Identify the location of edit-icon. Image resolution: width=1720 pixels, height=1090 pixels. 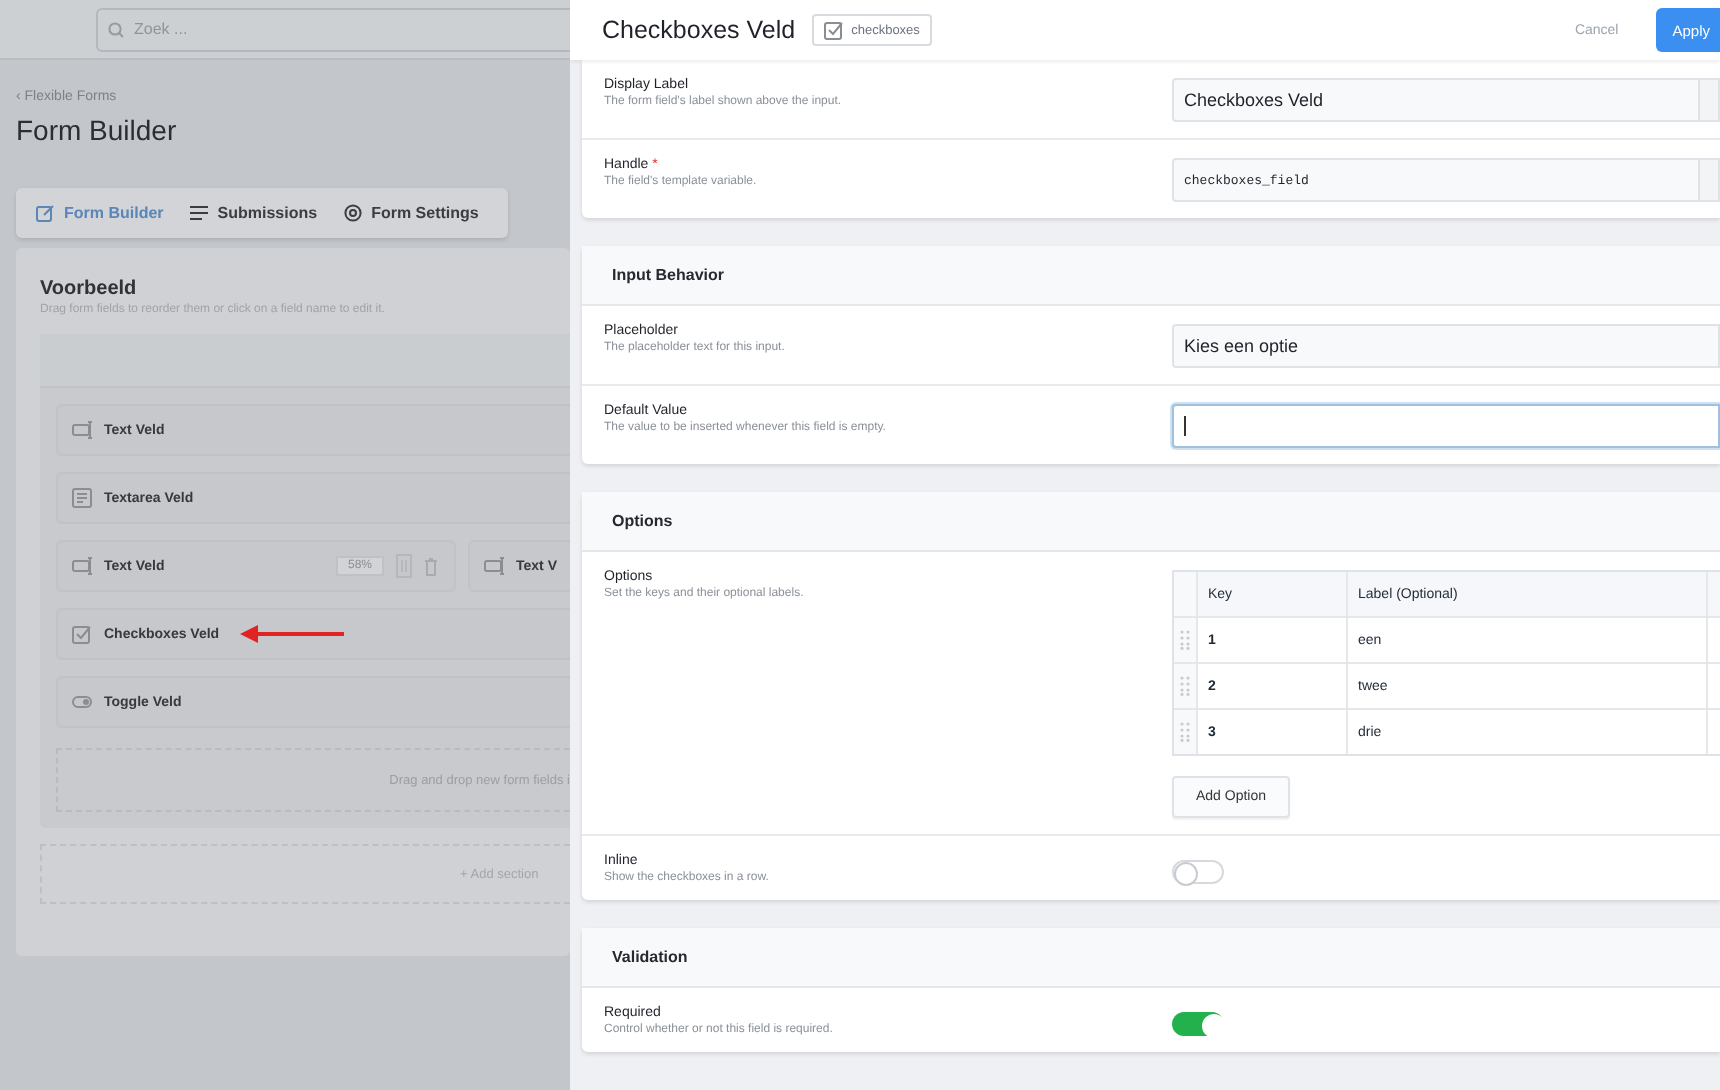
(45, 213).